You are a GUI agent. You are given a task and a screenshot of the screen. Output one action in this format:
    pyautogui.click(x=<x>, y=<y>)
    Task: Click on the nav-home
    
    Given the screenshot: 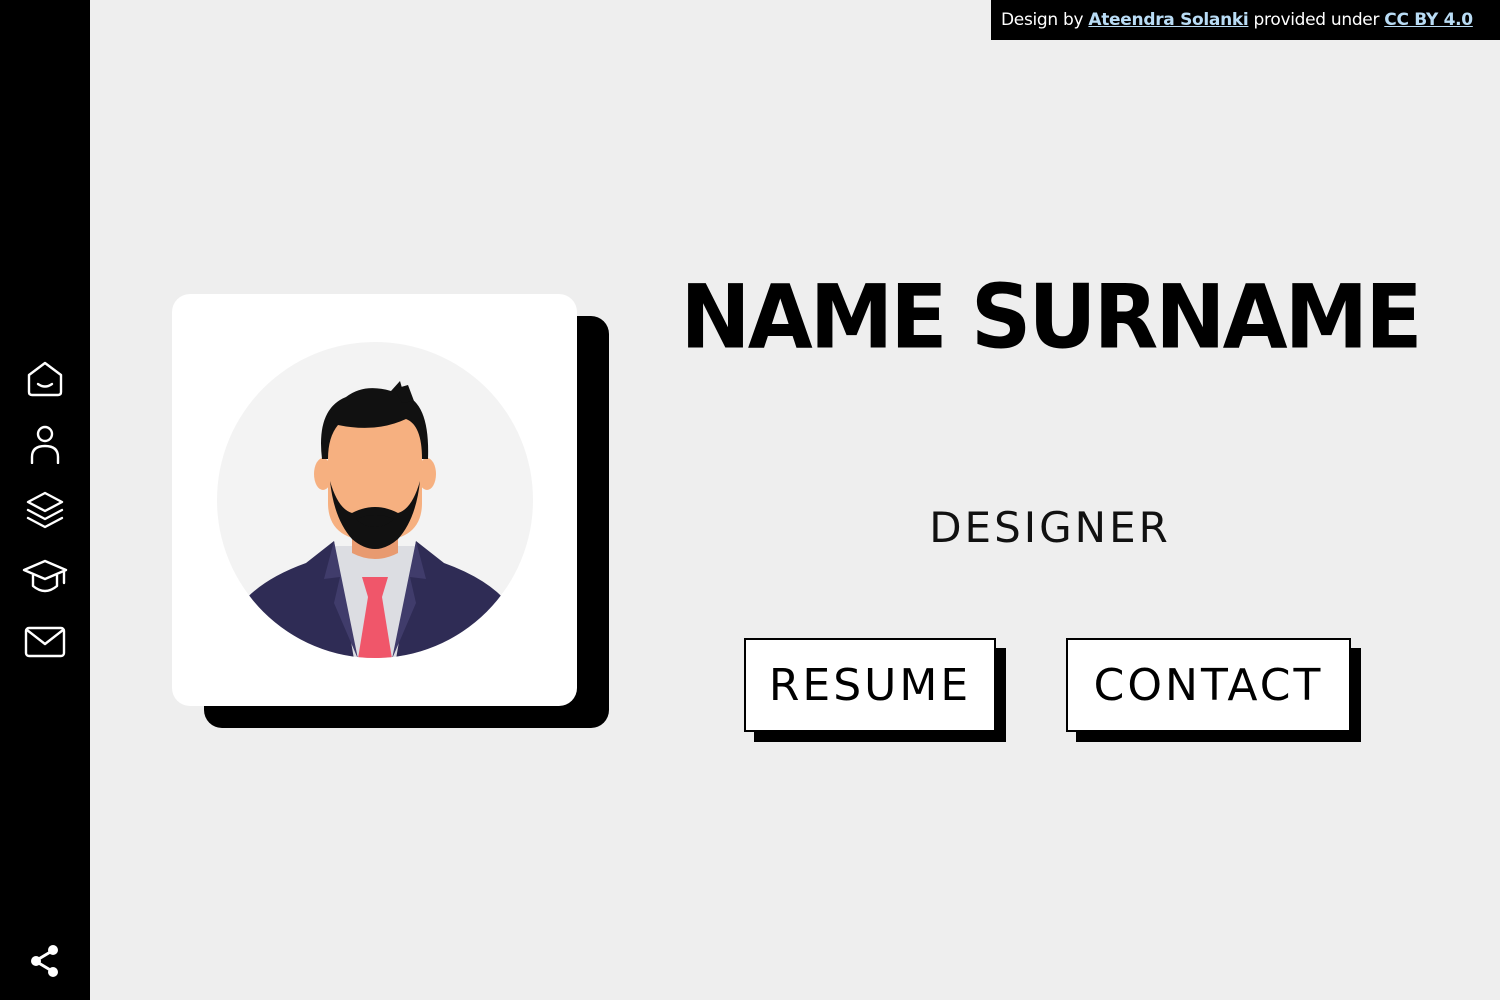 What is the action you would take?
    pyautogui.click(x=45, y=378)
    